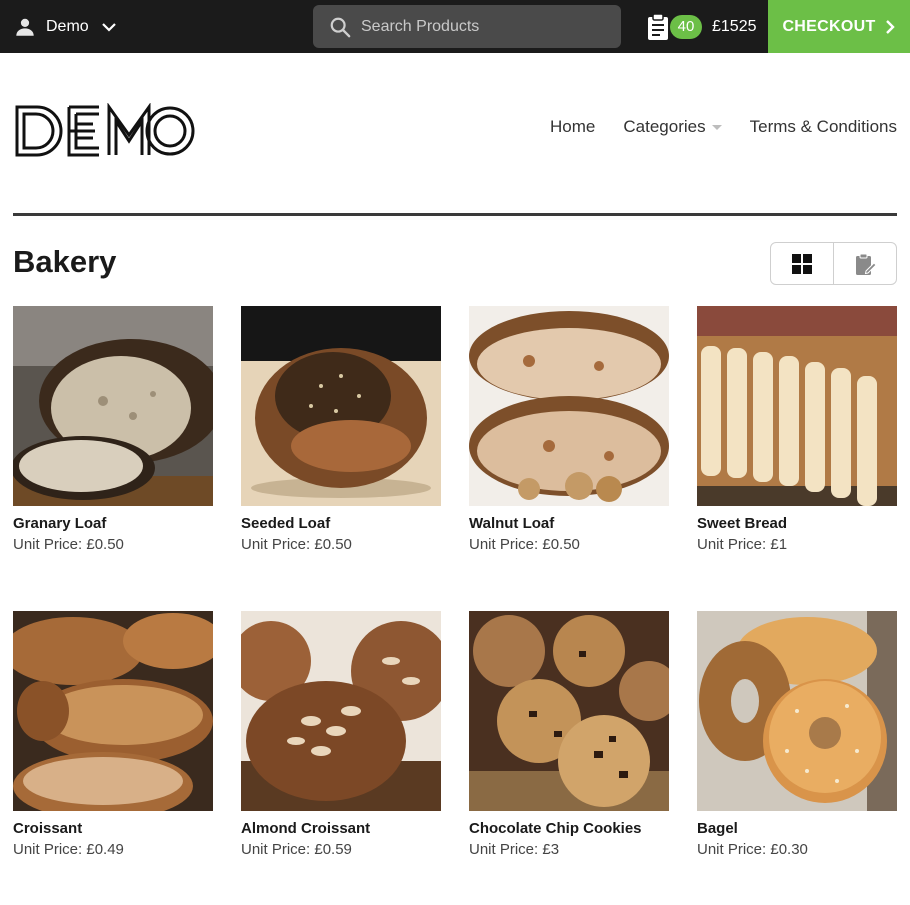 The image size is (910, 905). What do you see at coordinates (664, 126) in the screenshot?
I see `nav-categories-label: Categories` at bounding box center [664, 126].